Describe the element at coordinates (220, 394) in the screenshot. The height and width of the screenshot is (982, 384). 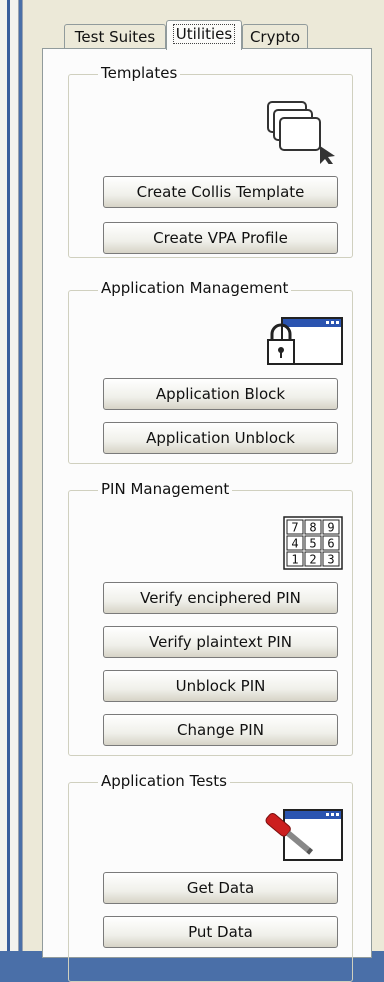
I see `application-block-button: Application Block` at that location.